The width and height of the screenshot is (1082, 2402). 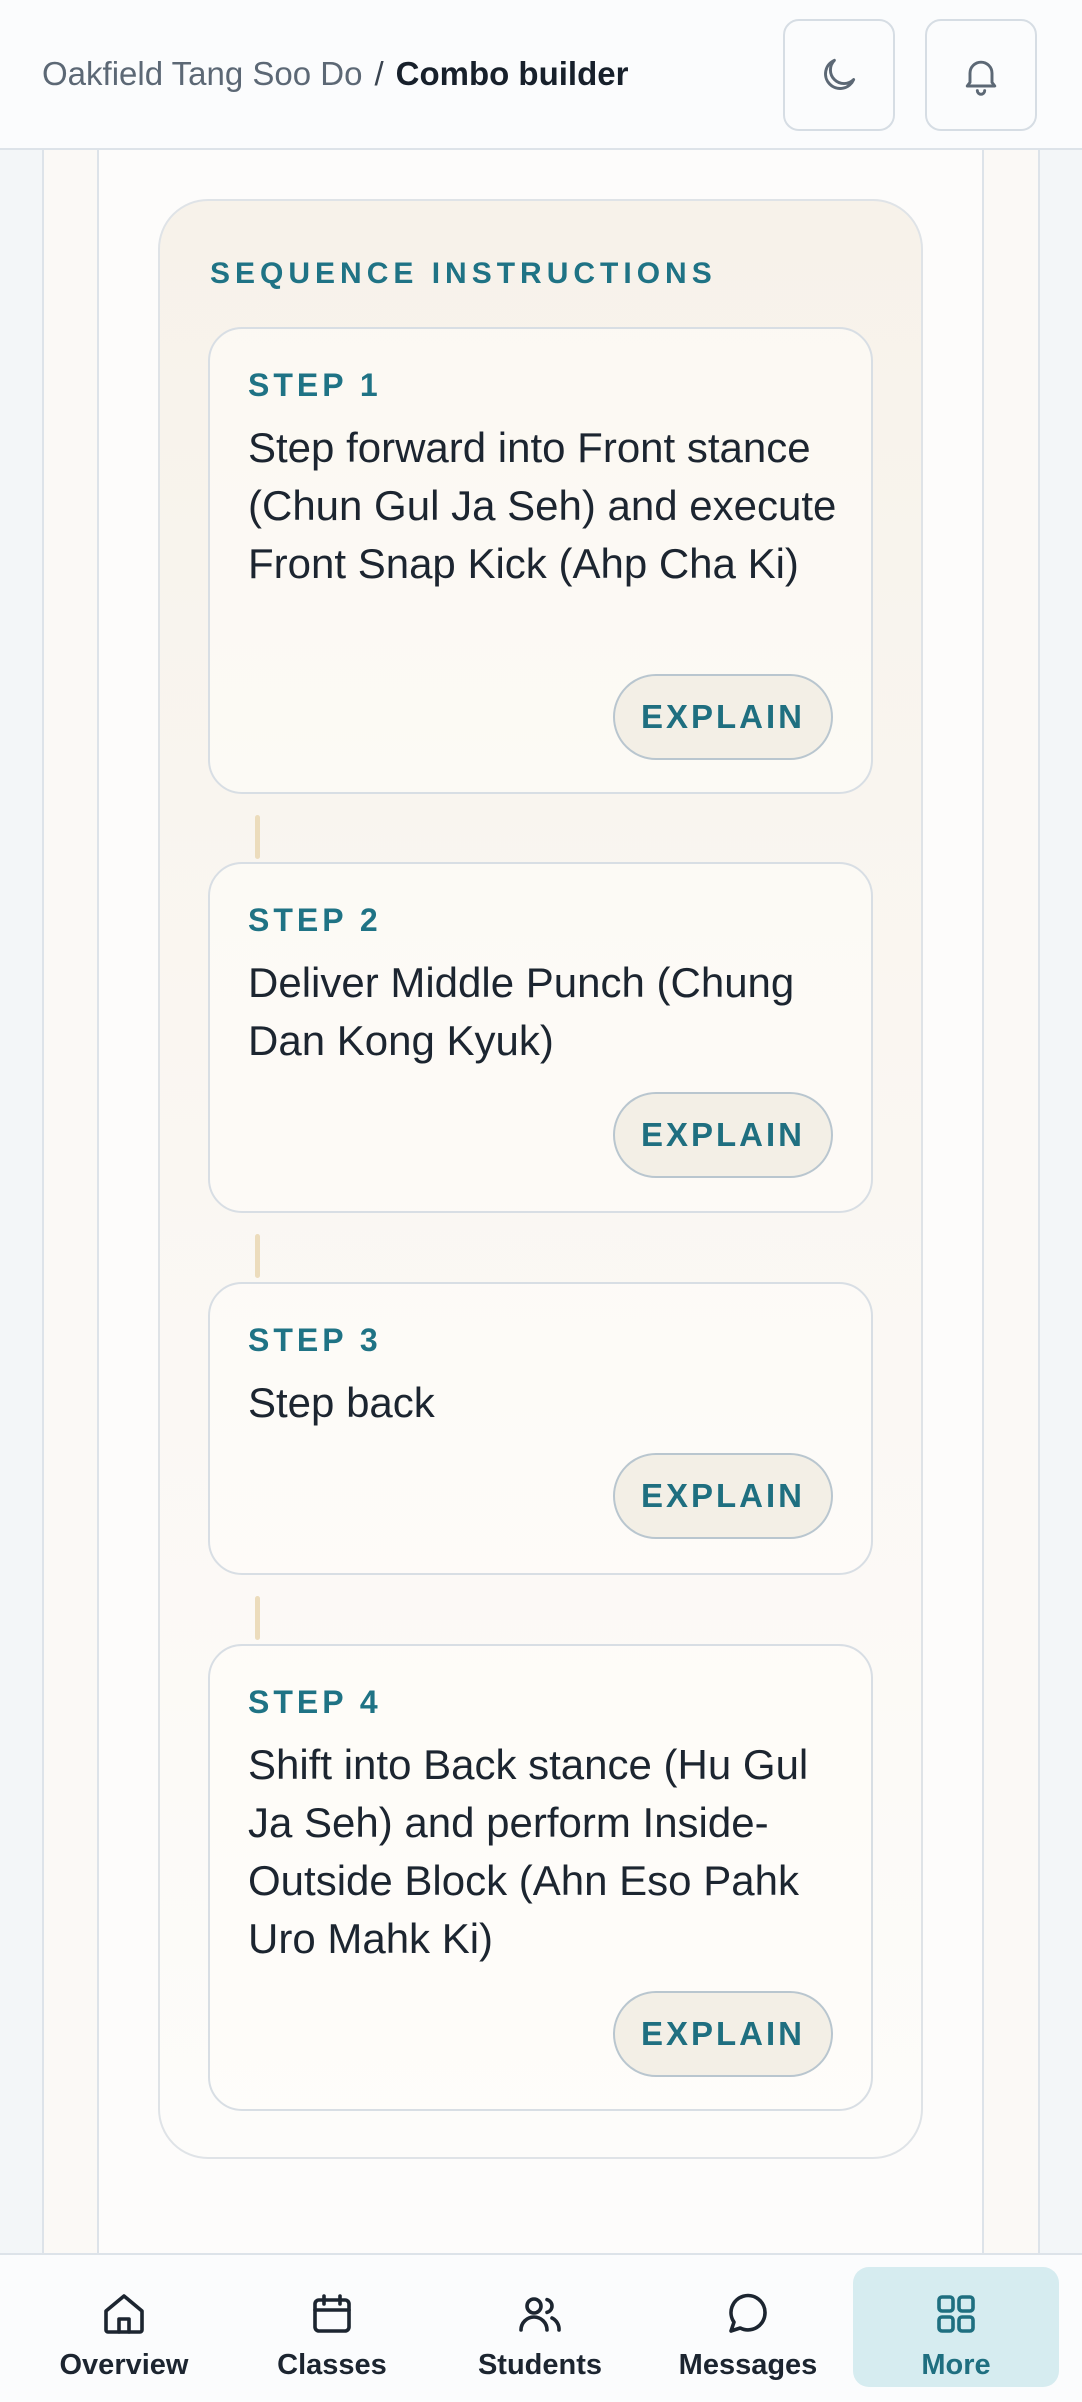 I want to click on nav-label: More, so click(x=956, y=2365).